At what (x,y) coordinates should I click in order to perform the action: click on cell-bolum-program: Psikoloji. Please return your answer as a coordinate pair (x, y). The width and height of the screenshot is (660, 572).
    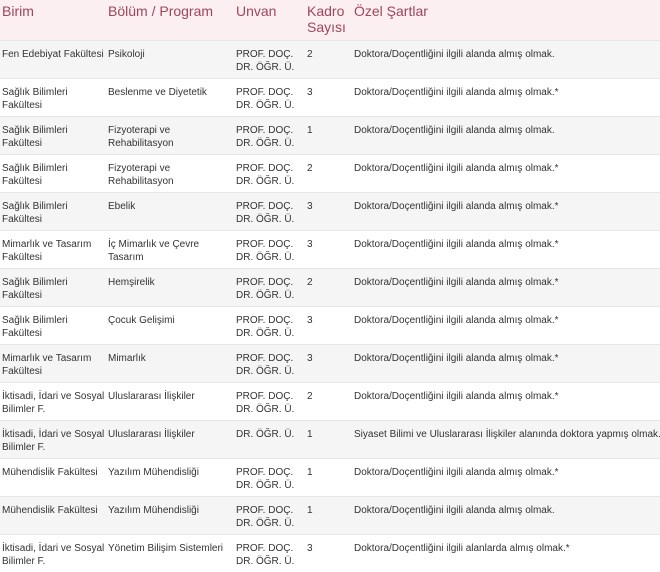
    Looking at the image, I should click on (126, 54).